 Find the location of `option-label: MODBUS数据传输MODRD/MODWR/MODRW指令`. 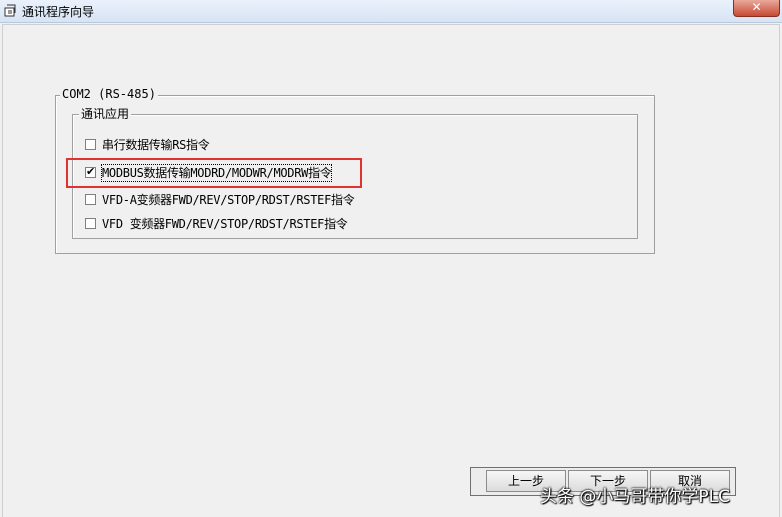

option-label: MODBUS数据传输MODRD/MODWR/MODRW指令 is located at coordinates (216, 173).